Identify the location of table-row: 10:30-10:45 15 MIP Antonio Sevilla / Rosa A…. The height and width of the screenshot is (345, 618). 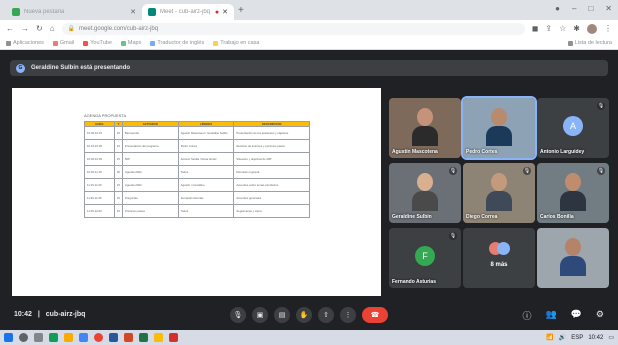
(197, 159).